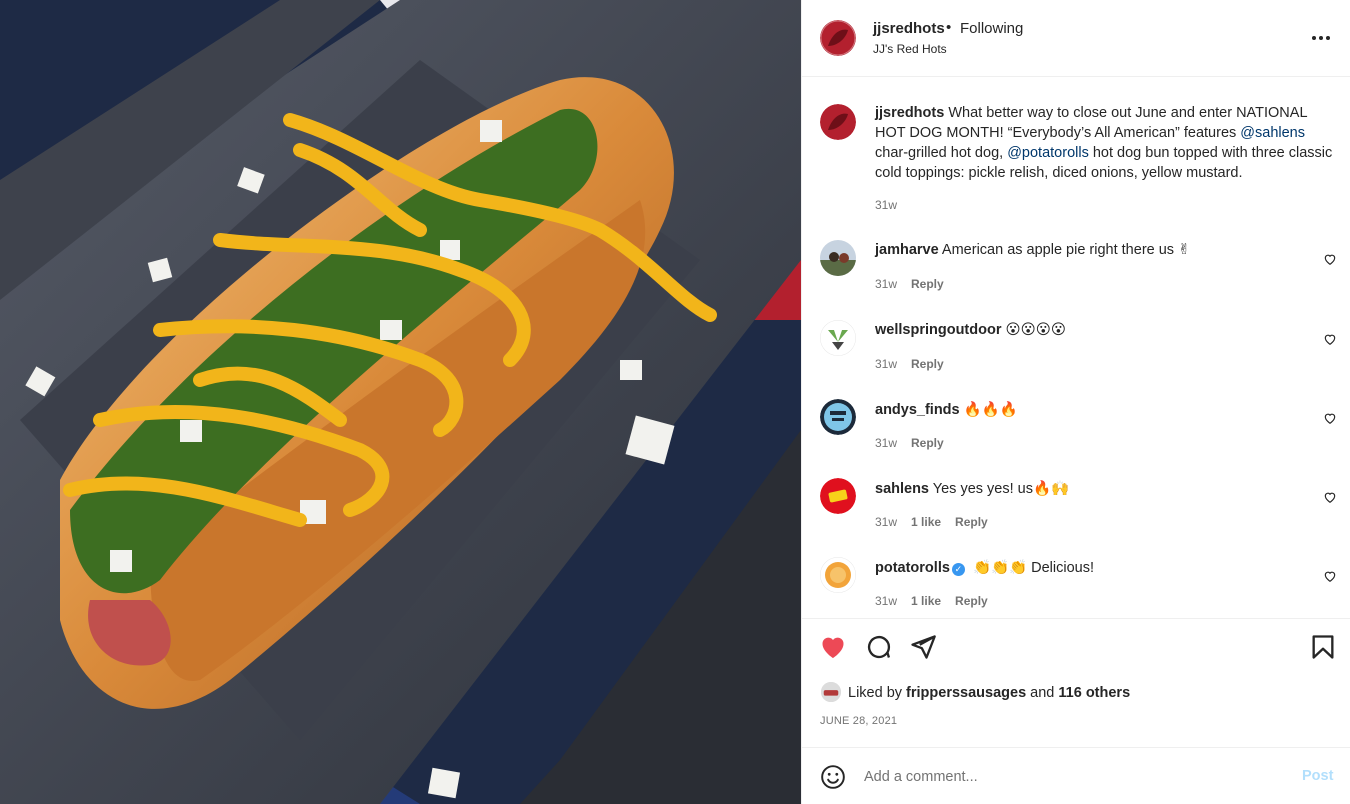 The height and width of the screenshot is (804, 1350). I want to click on heart-filled-icon, so click(833, 647).